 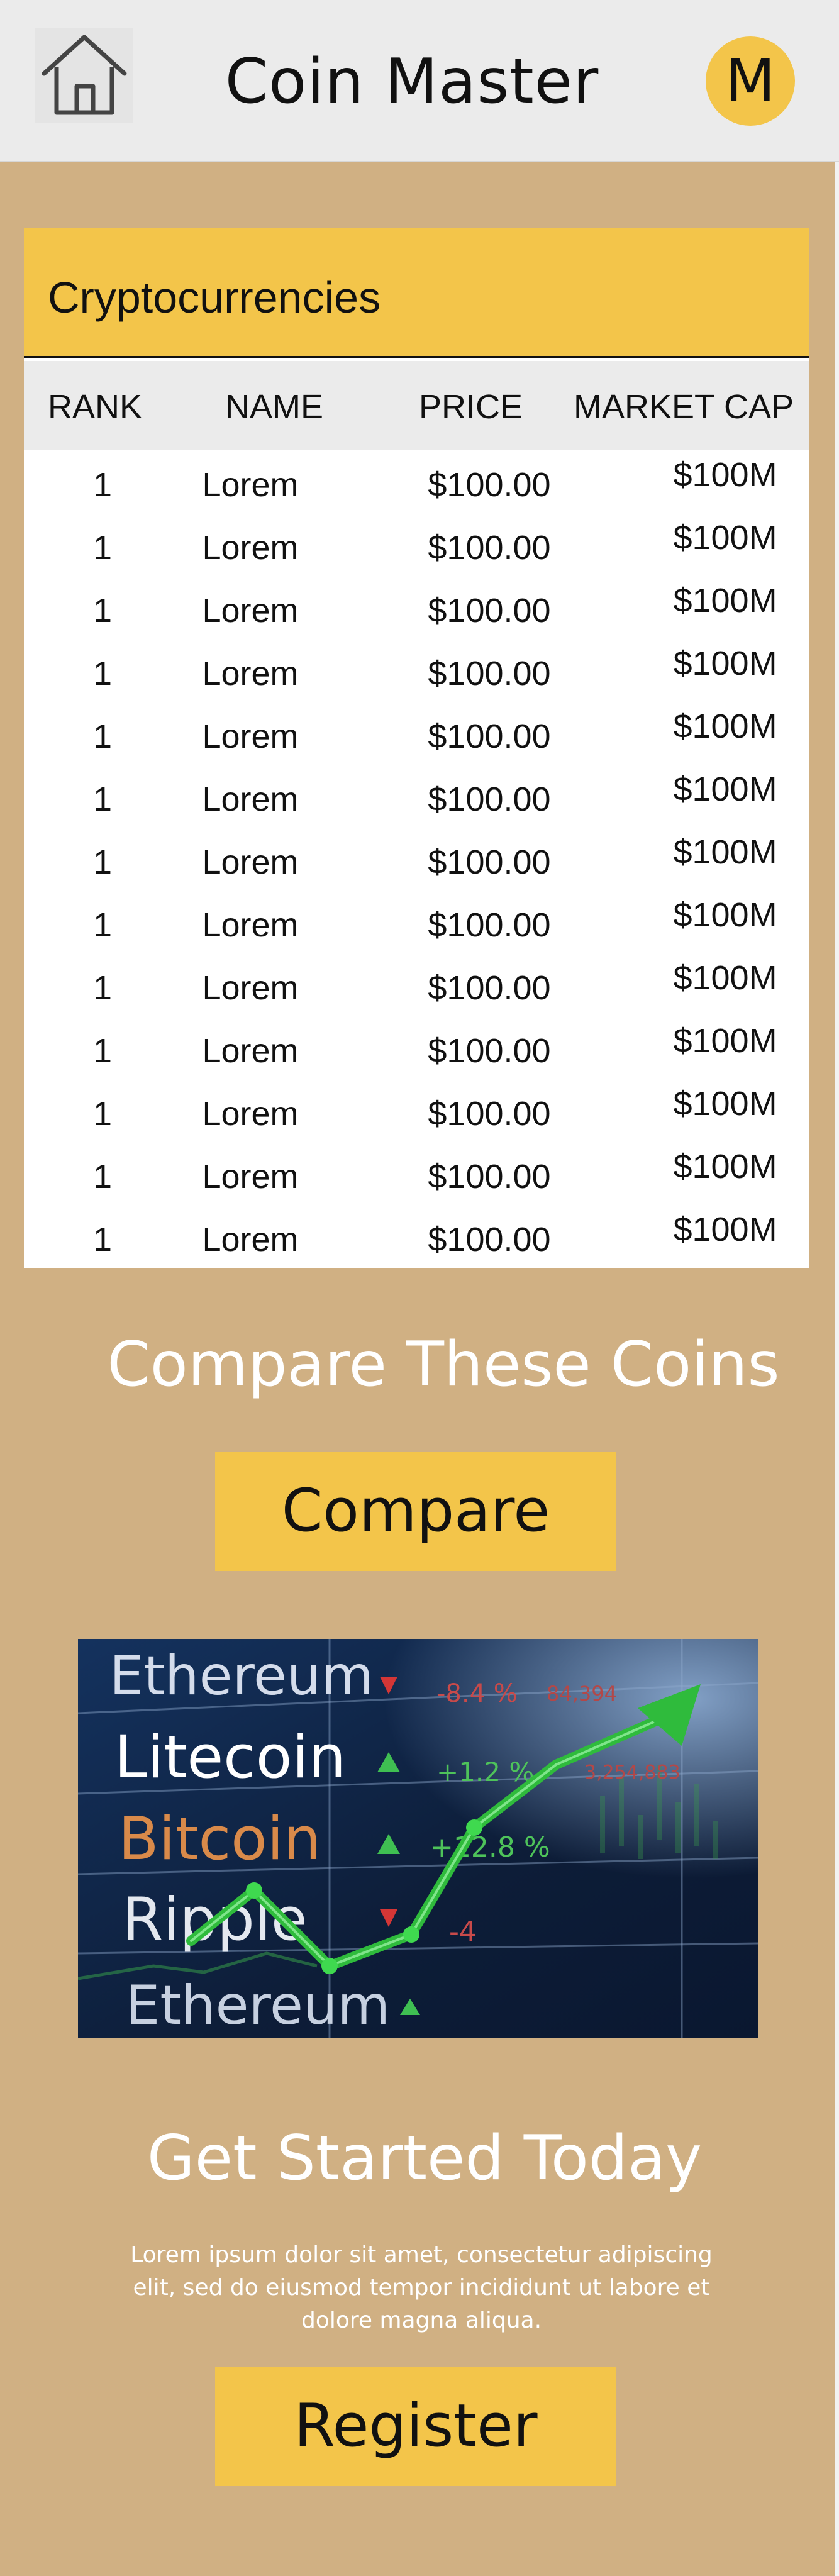 I want to click on change-ethereum: -8.4 %, so click(x=477, y=1693).